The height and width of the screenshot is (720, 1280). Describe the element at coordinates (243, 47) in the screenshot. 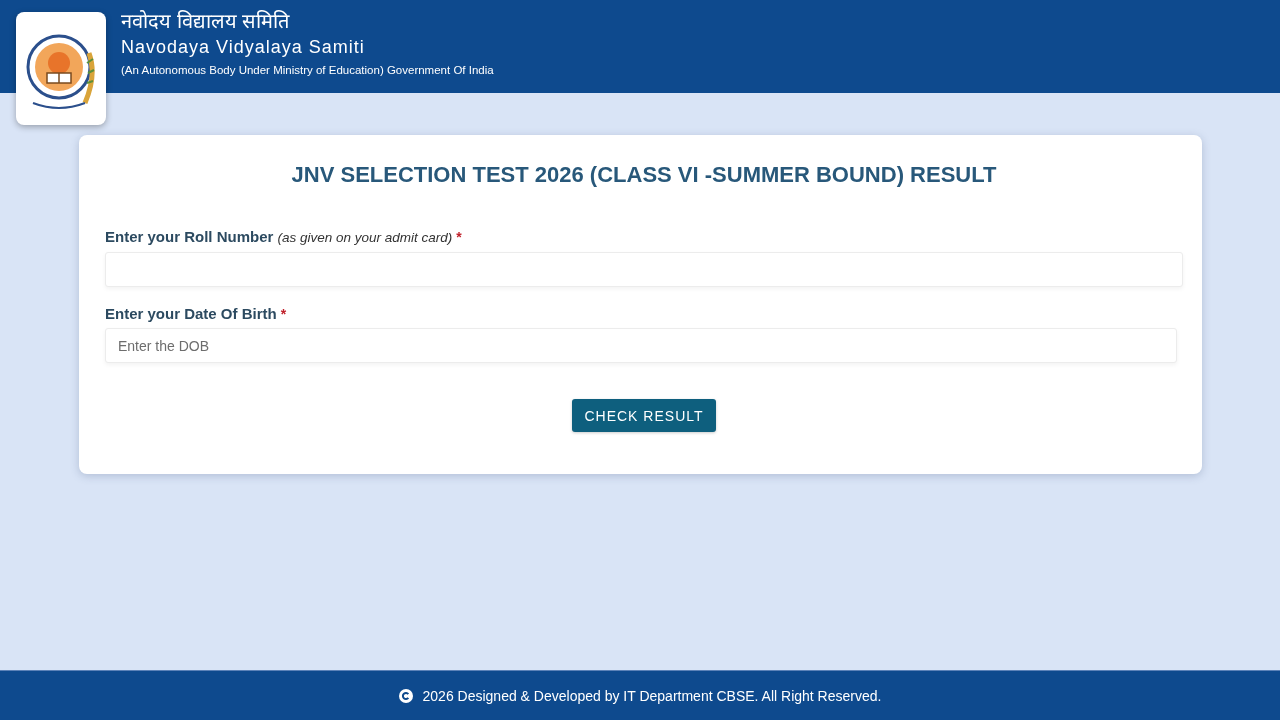

I see `site-title: Navodaya Vidyalaya Samiti` at that location.